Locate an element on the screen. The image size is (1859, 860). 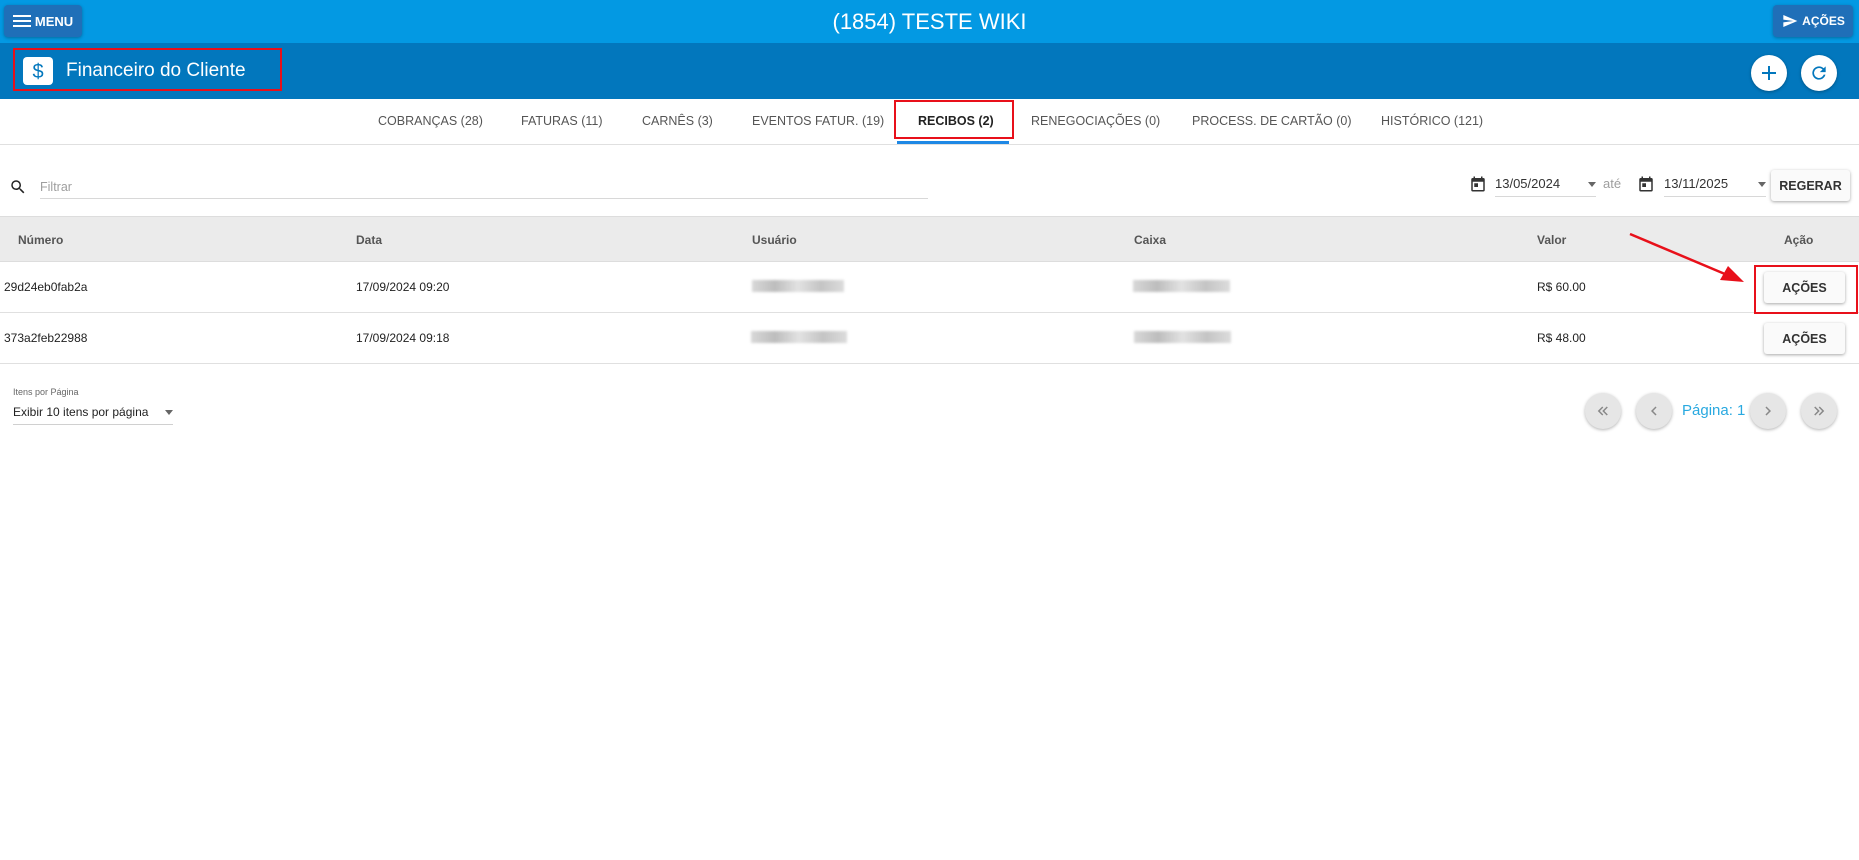
chevron-left-icon is located at coordinates (1654, 411).